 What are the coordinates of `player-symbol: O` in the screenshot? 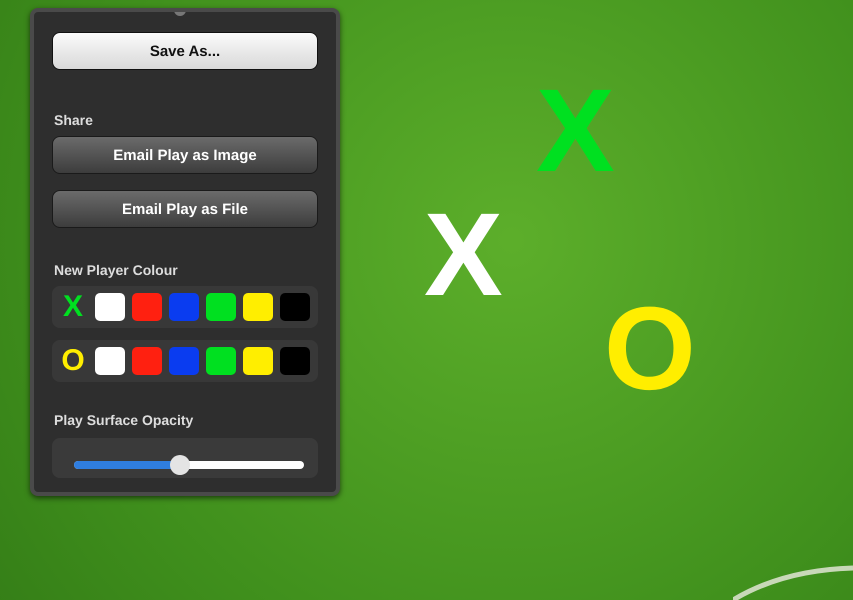 It's located at (73, 361).